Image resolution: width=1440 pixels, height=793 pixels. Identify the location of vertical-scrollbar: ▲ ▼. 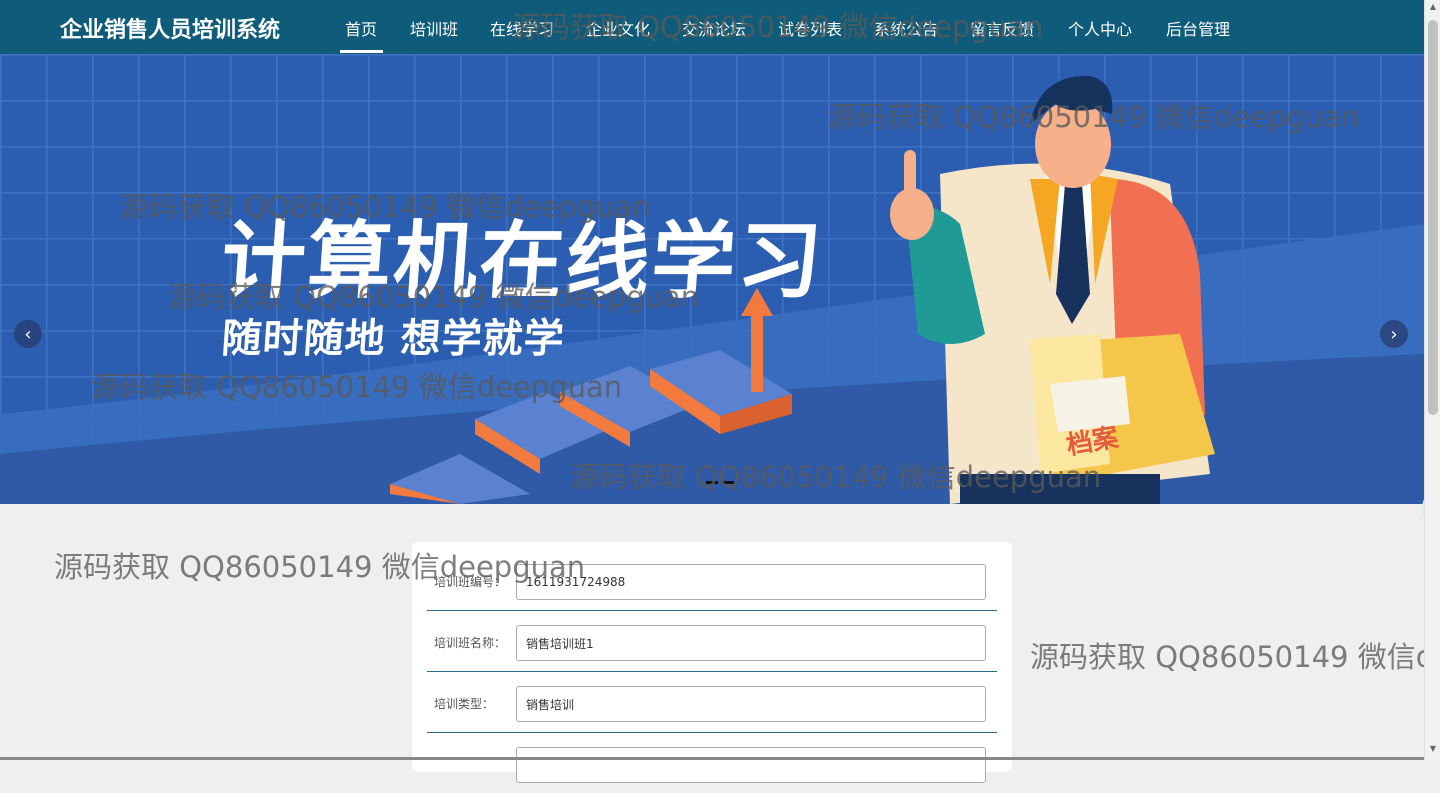
(1432, 380).